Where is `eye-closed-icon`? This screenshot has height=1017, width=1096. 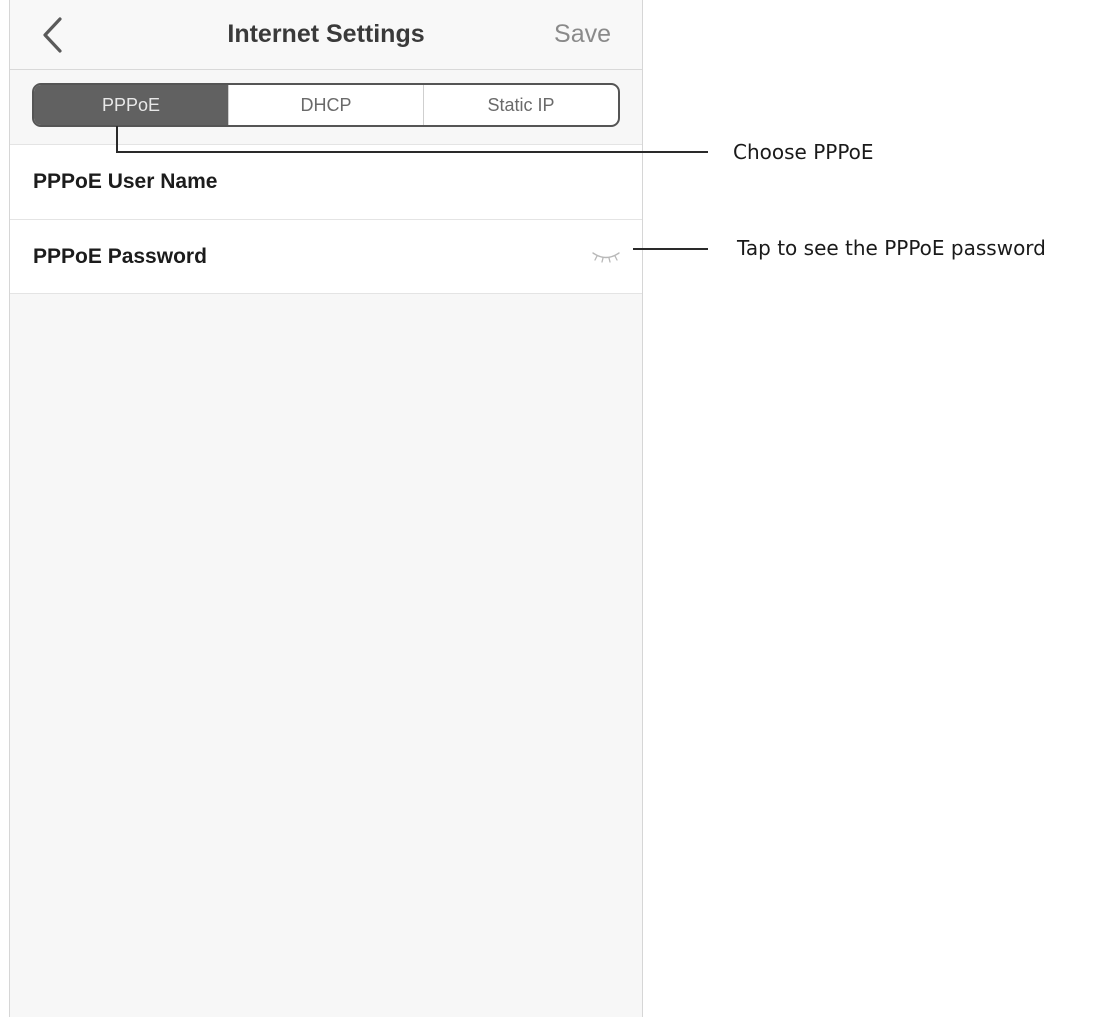 eye-closed-icon is located at coordinates (606, 257).